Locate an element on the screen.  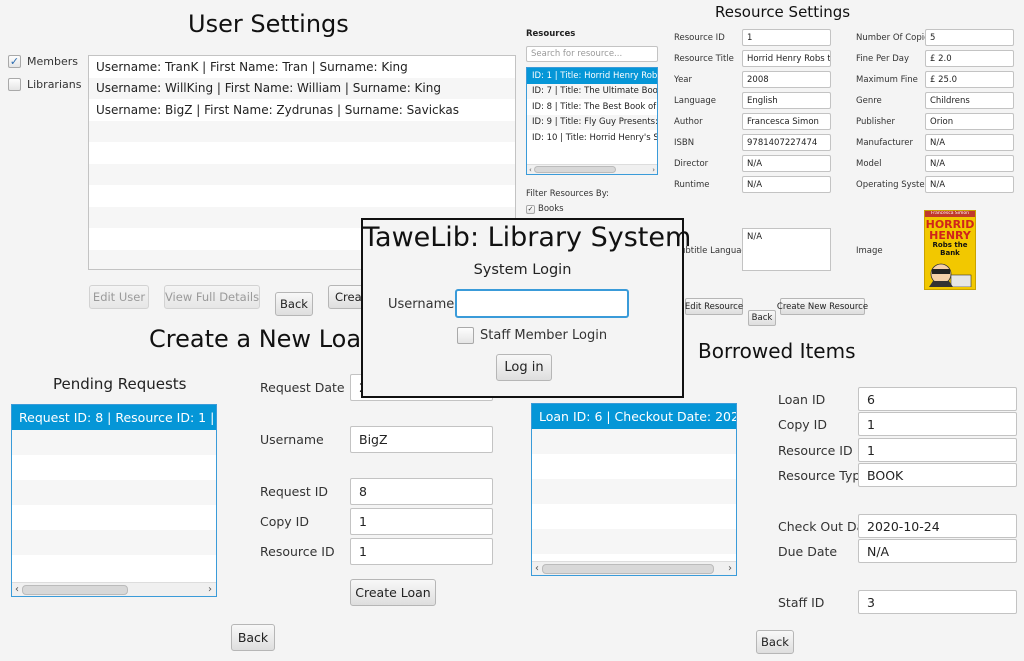
borrowed-resource-id-field: 1 is located at coordinates (937, 450).